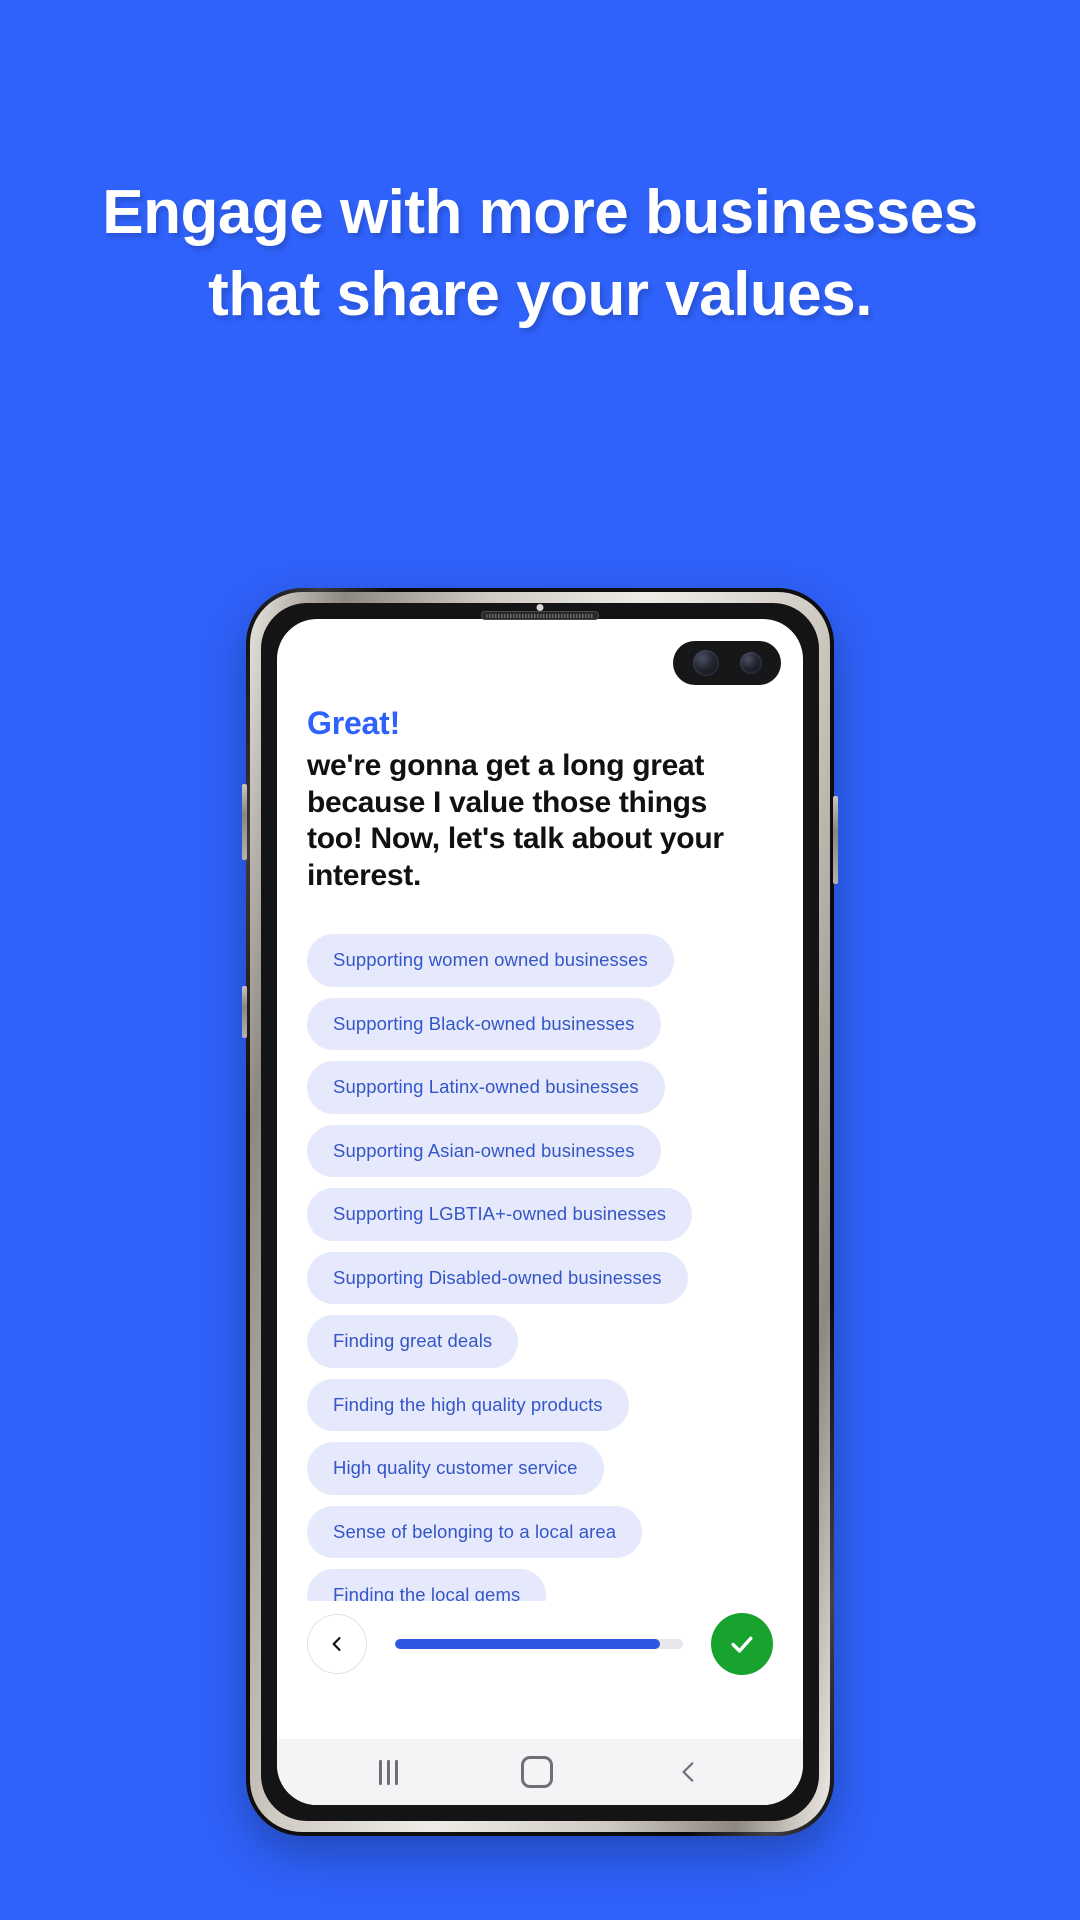 The image size is (1080, 1920). I want to click on interest-chip: Sense of belonging to a local area, so click(475, 1532).